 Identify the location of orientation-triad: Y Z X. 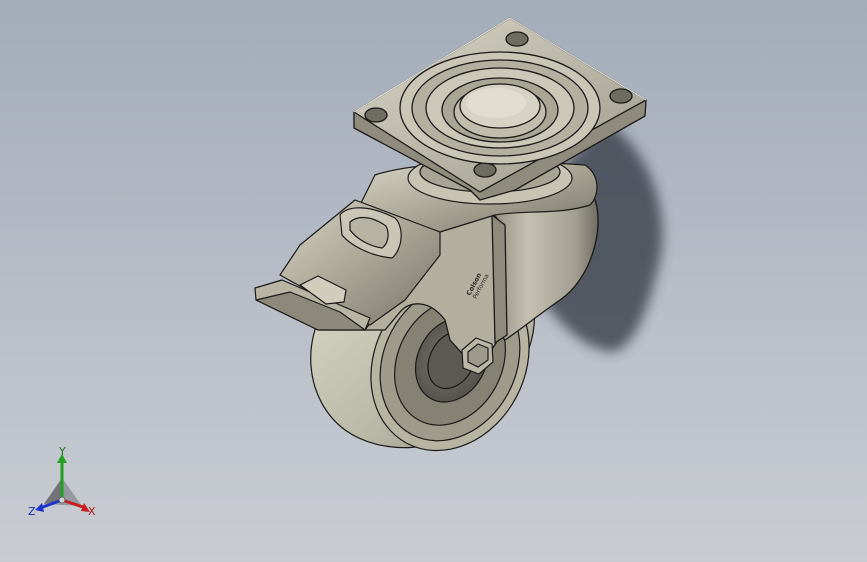
(66, 488).